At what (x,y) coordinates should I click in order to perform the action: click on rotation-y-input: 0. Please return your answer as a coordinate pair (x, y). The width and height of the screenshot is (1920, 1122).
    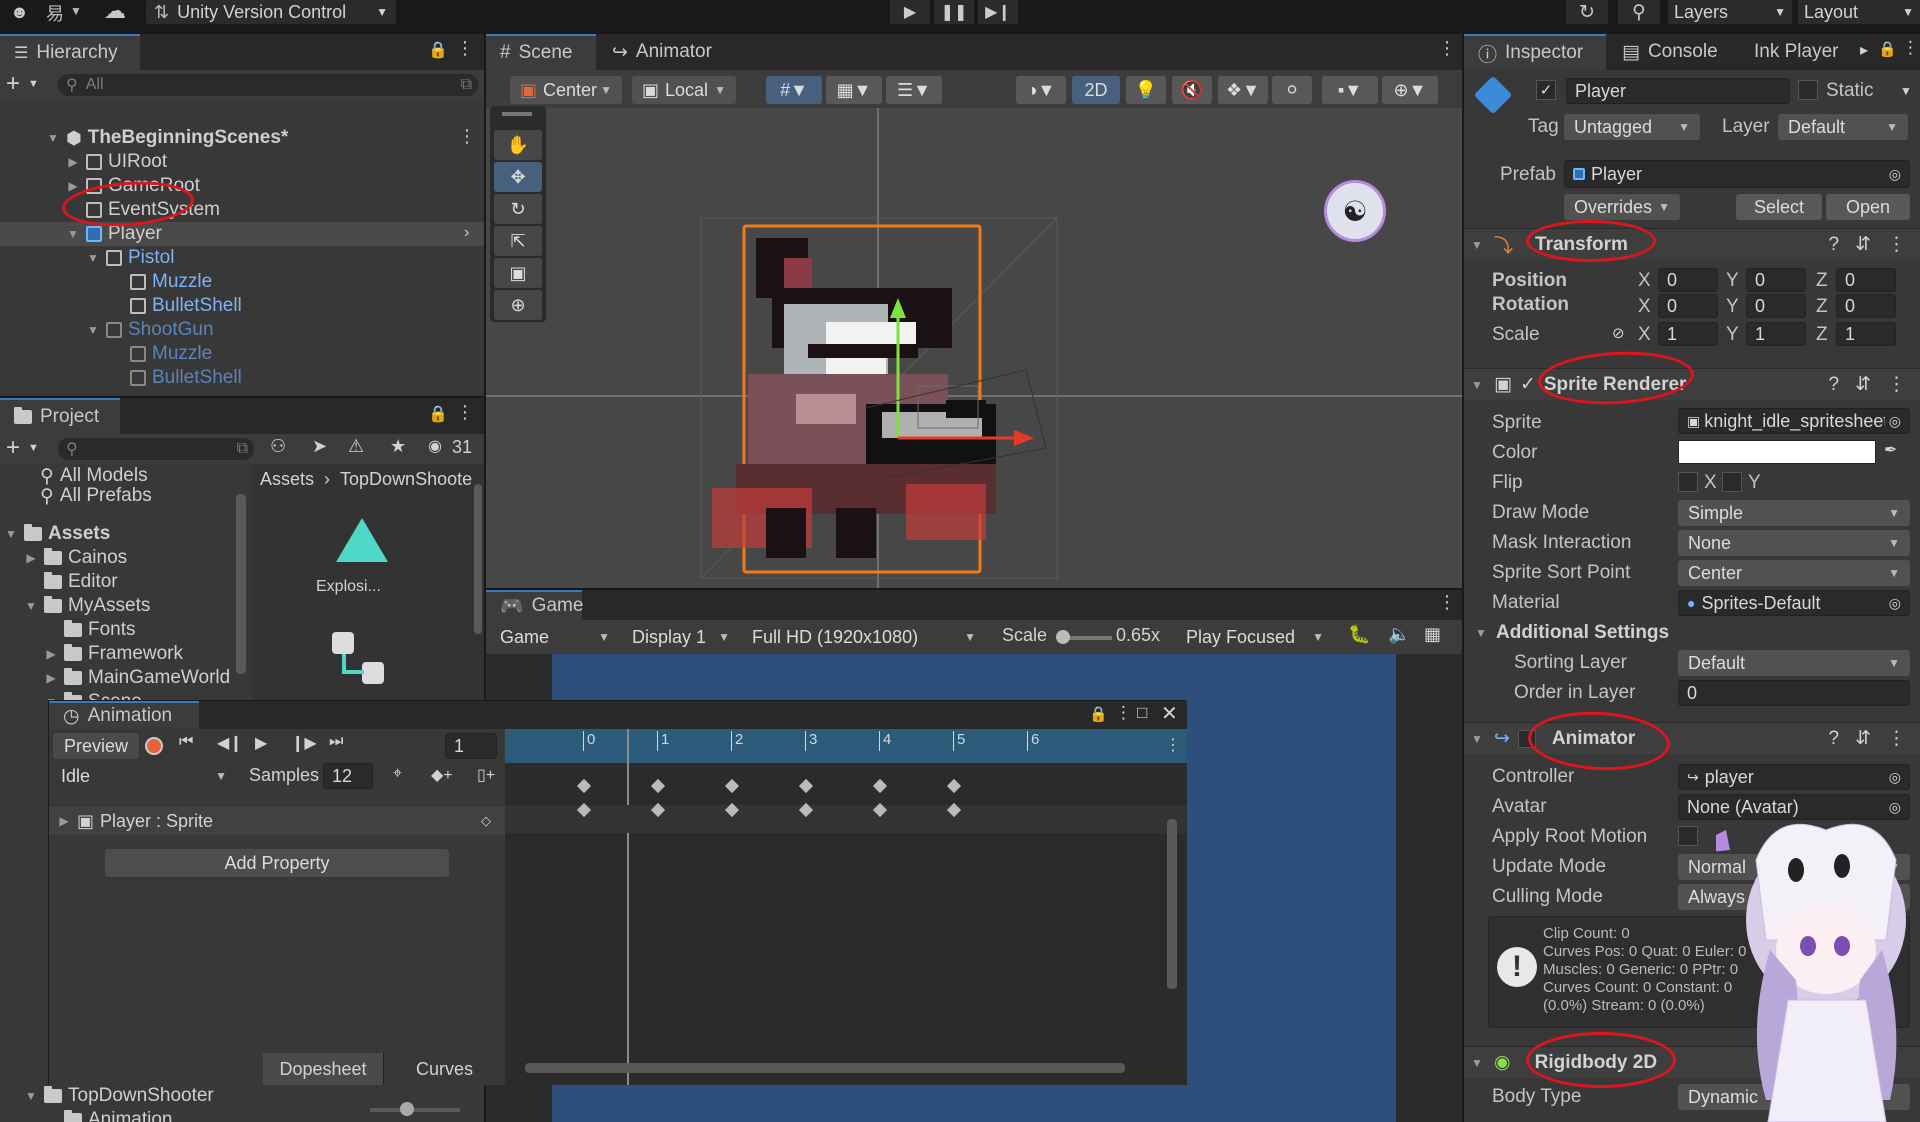
    Looking at the image, I should click on (1776, 306).